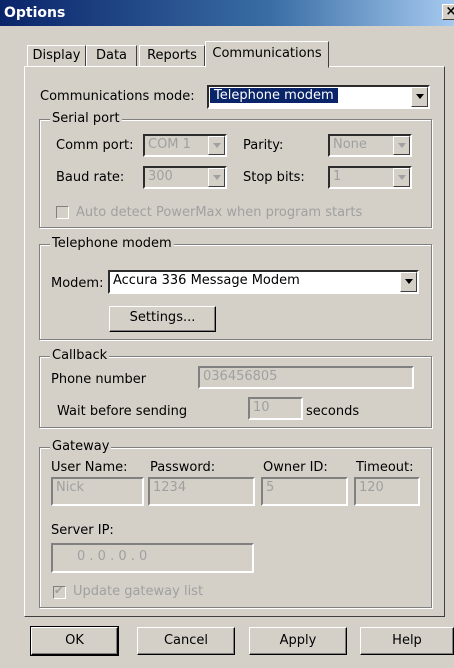  Describe the element at coordinates (56, 56) in the screenshot. I see `tab-display: Display` at that location.